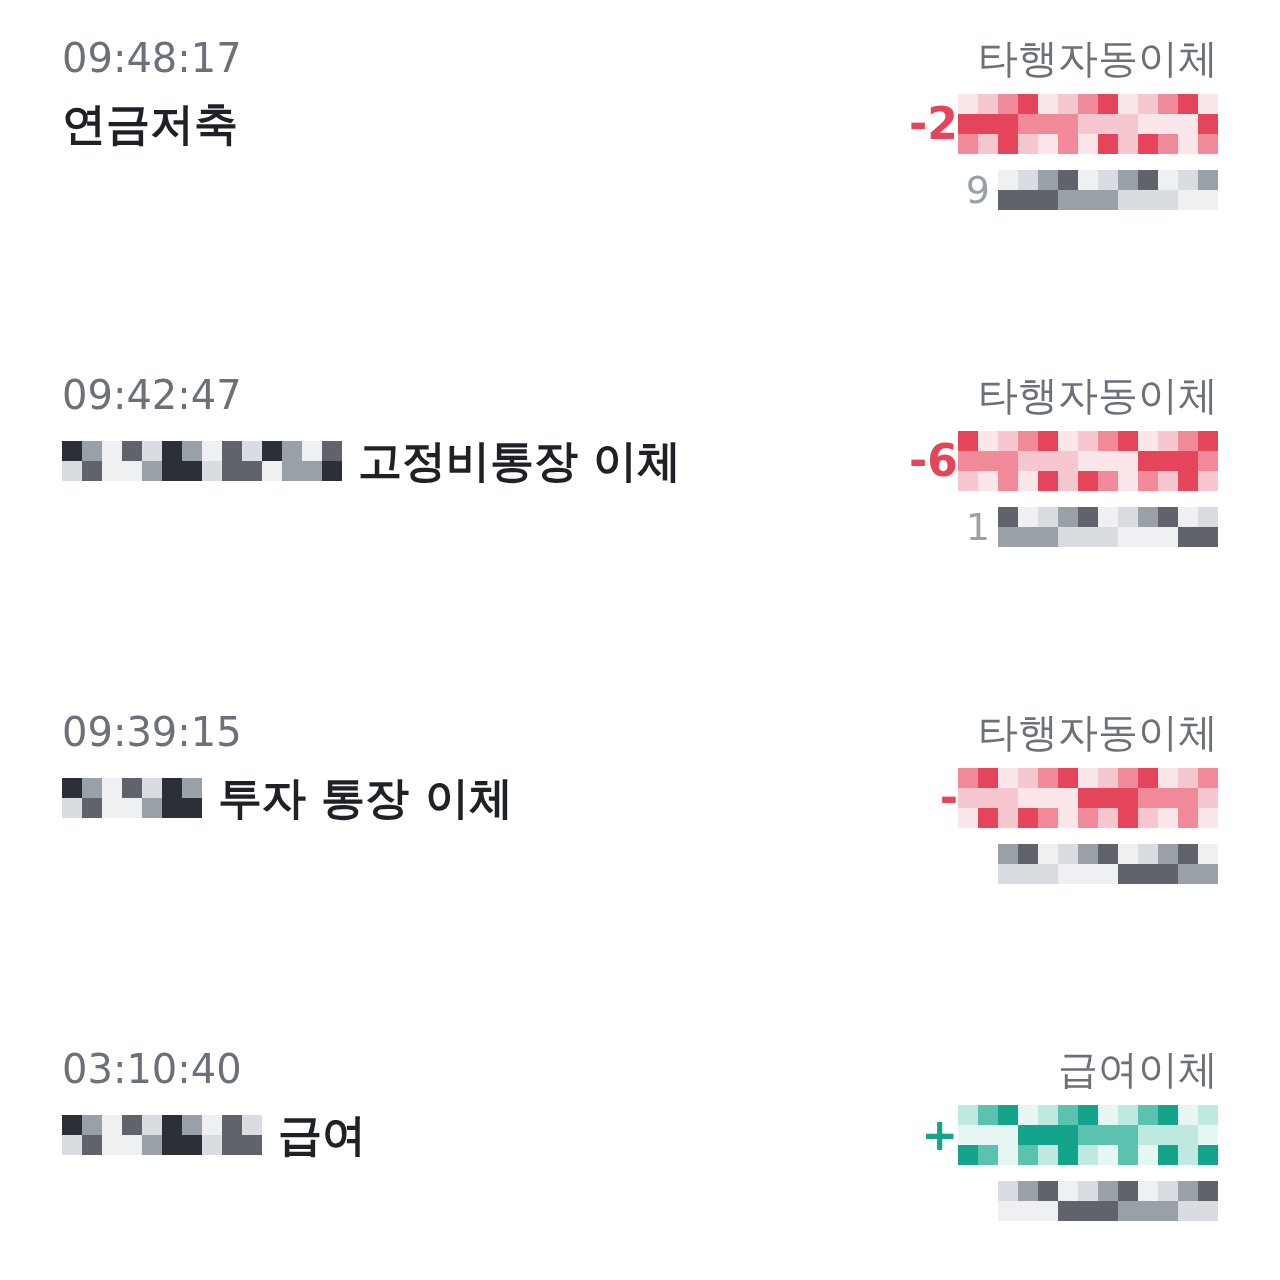  I want to click on transaction-time: 03:10:40, so click(152, 1069).